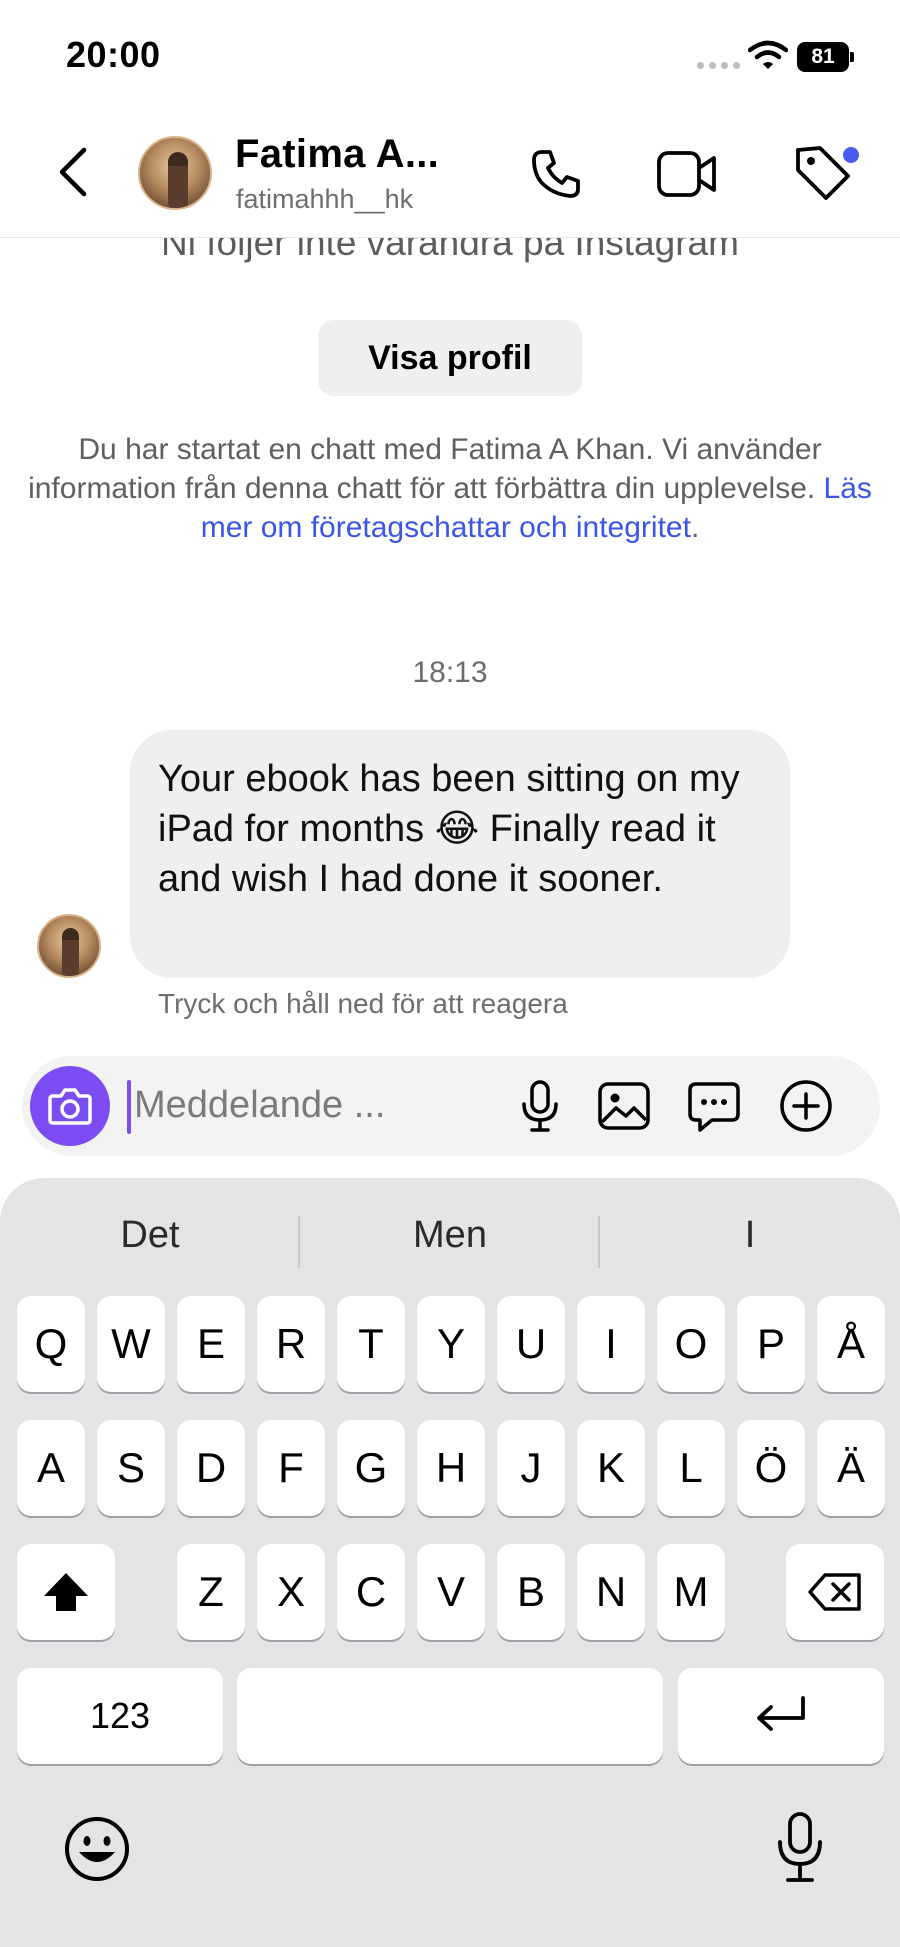 Image resolution: width=900 pixels, height=1947 pixels. What do you see at coordinates (450, 358) in the screenshot?
I see `view-profile-button: Visa profil` at bounding box center [450, 358].